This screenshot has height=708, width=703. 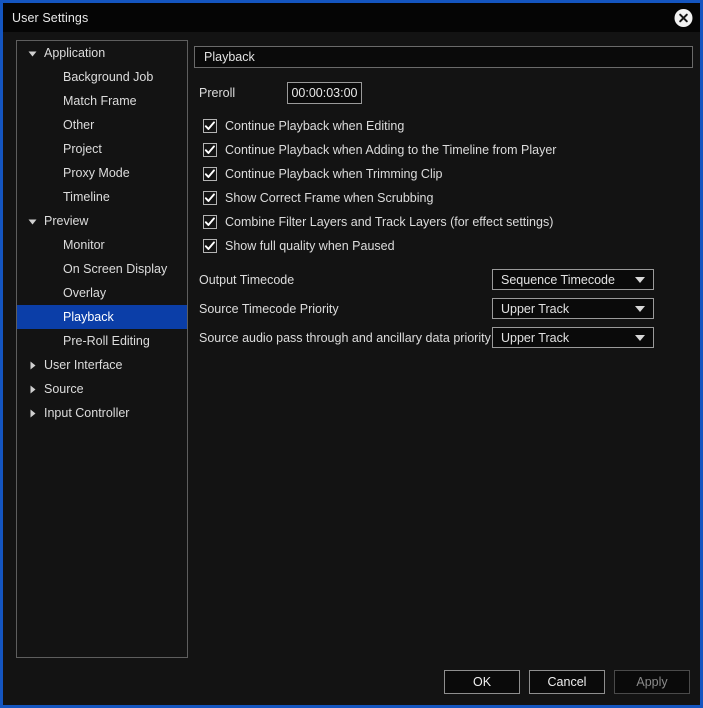 What do you see at coordinates (324, 93) in the screenshot?
I see `preroll-input` at bounding box center [324, 93].